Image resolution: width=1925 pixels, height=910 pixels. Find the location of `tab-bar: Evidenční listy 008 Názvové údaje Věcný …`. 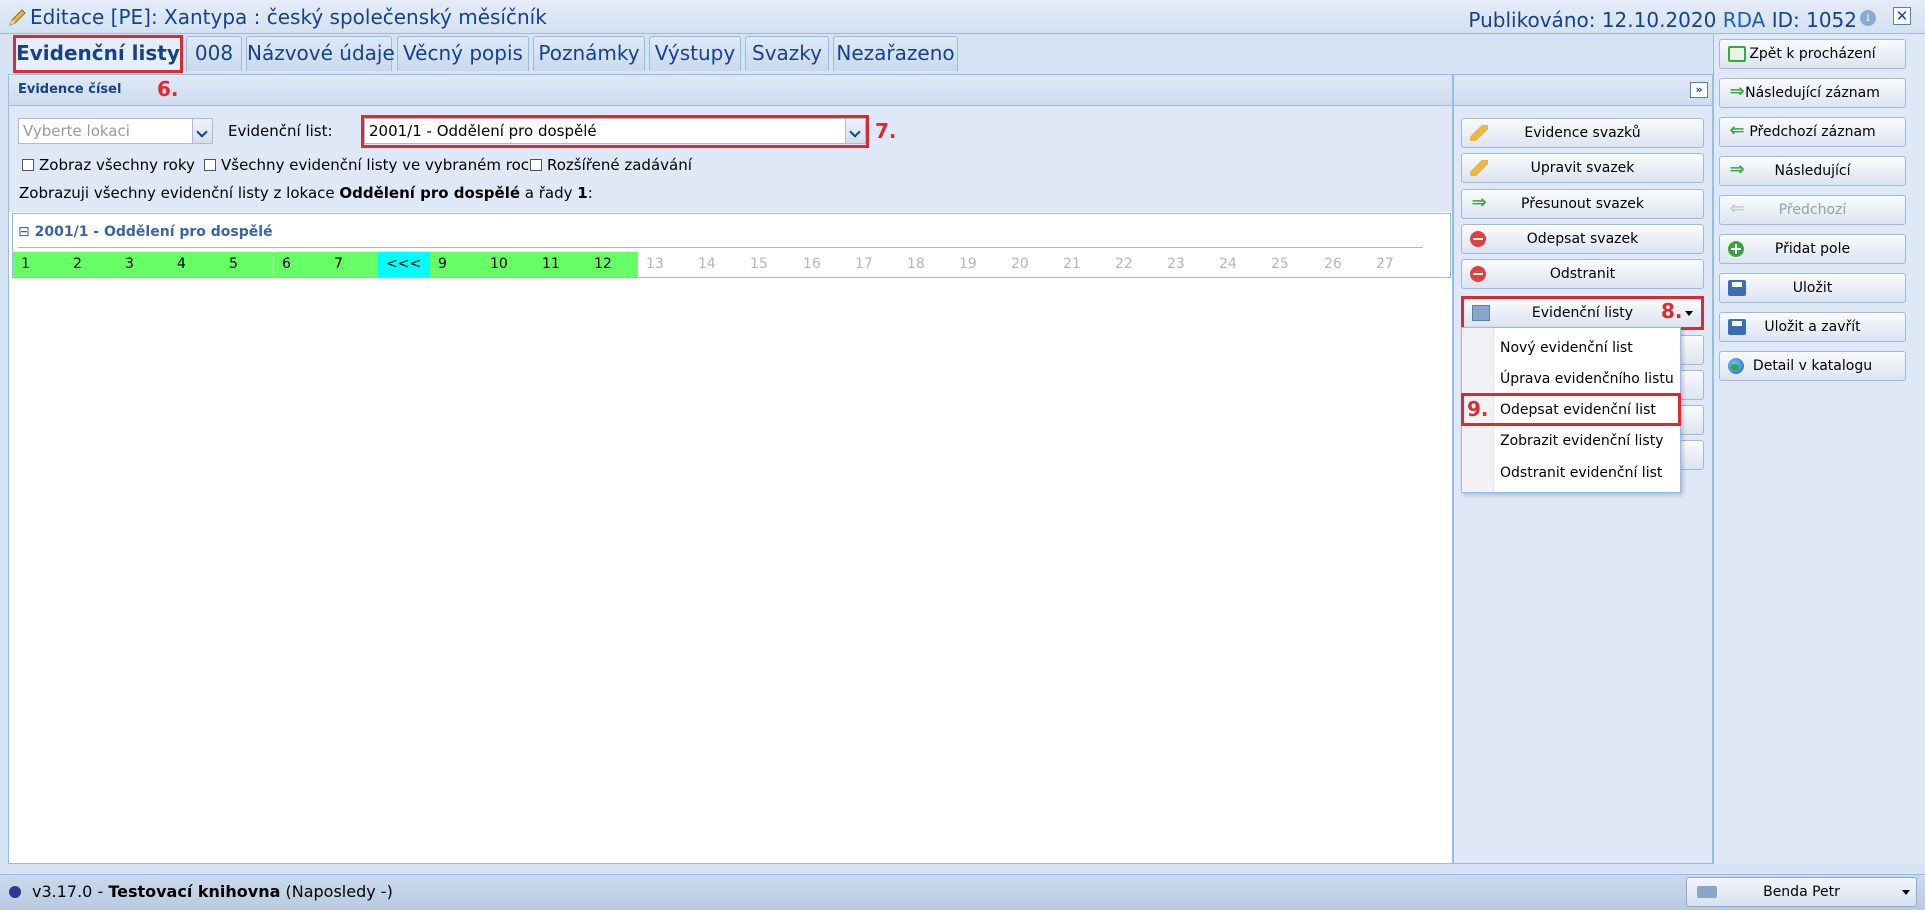

tab-bar: Evidenční listy 008 Názvové údaje Věcný … is located at coordinates (855, 54).